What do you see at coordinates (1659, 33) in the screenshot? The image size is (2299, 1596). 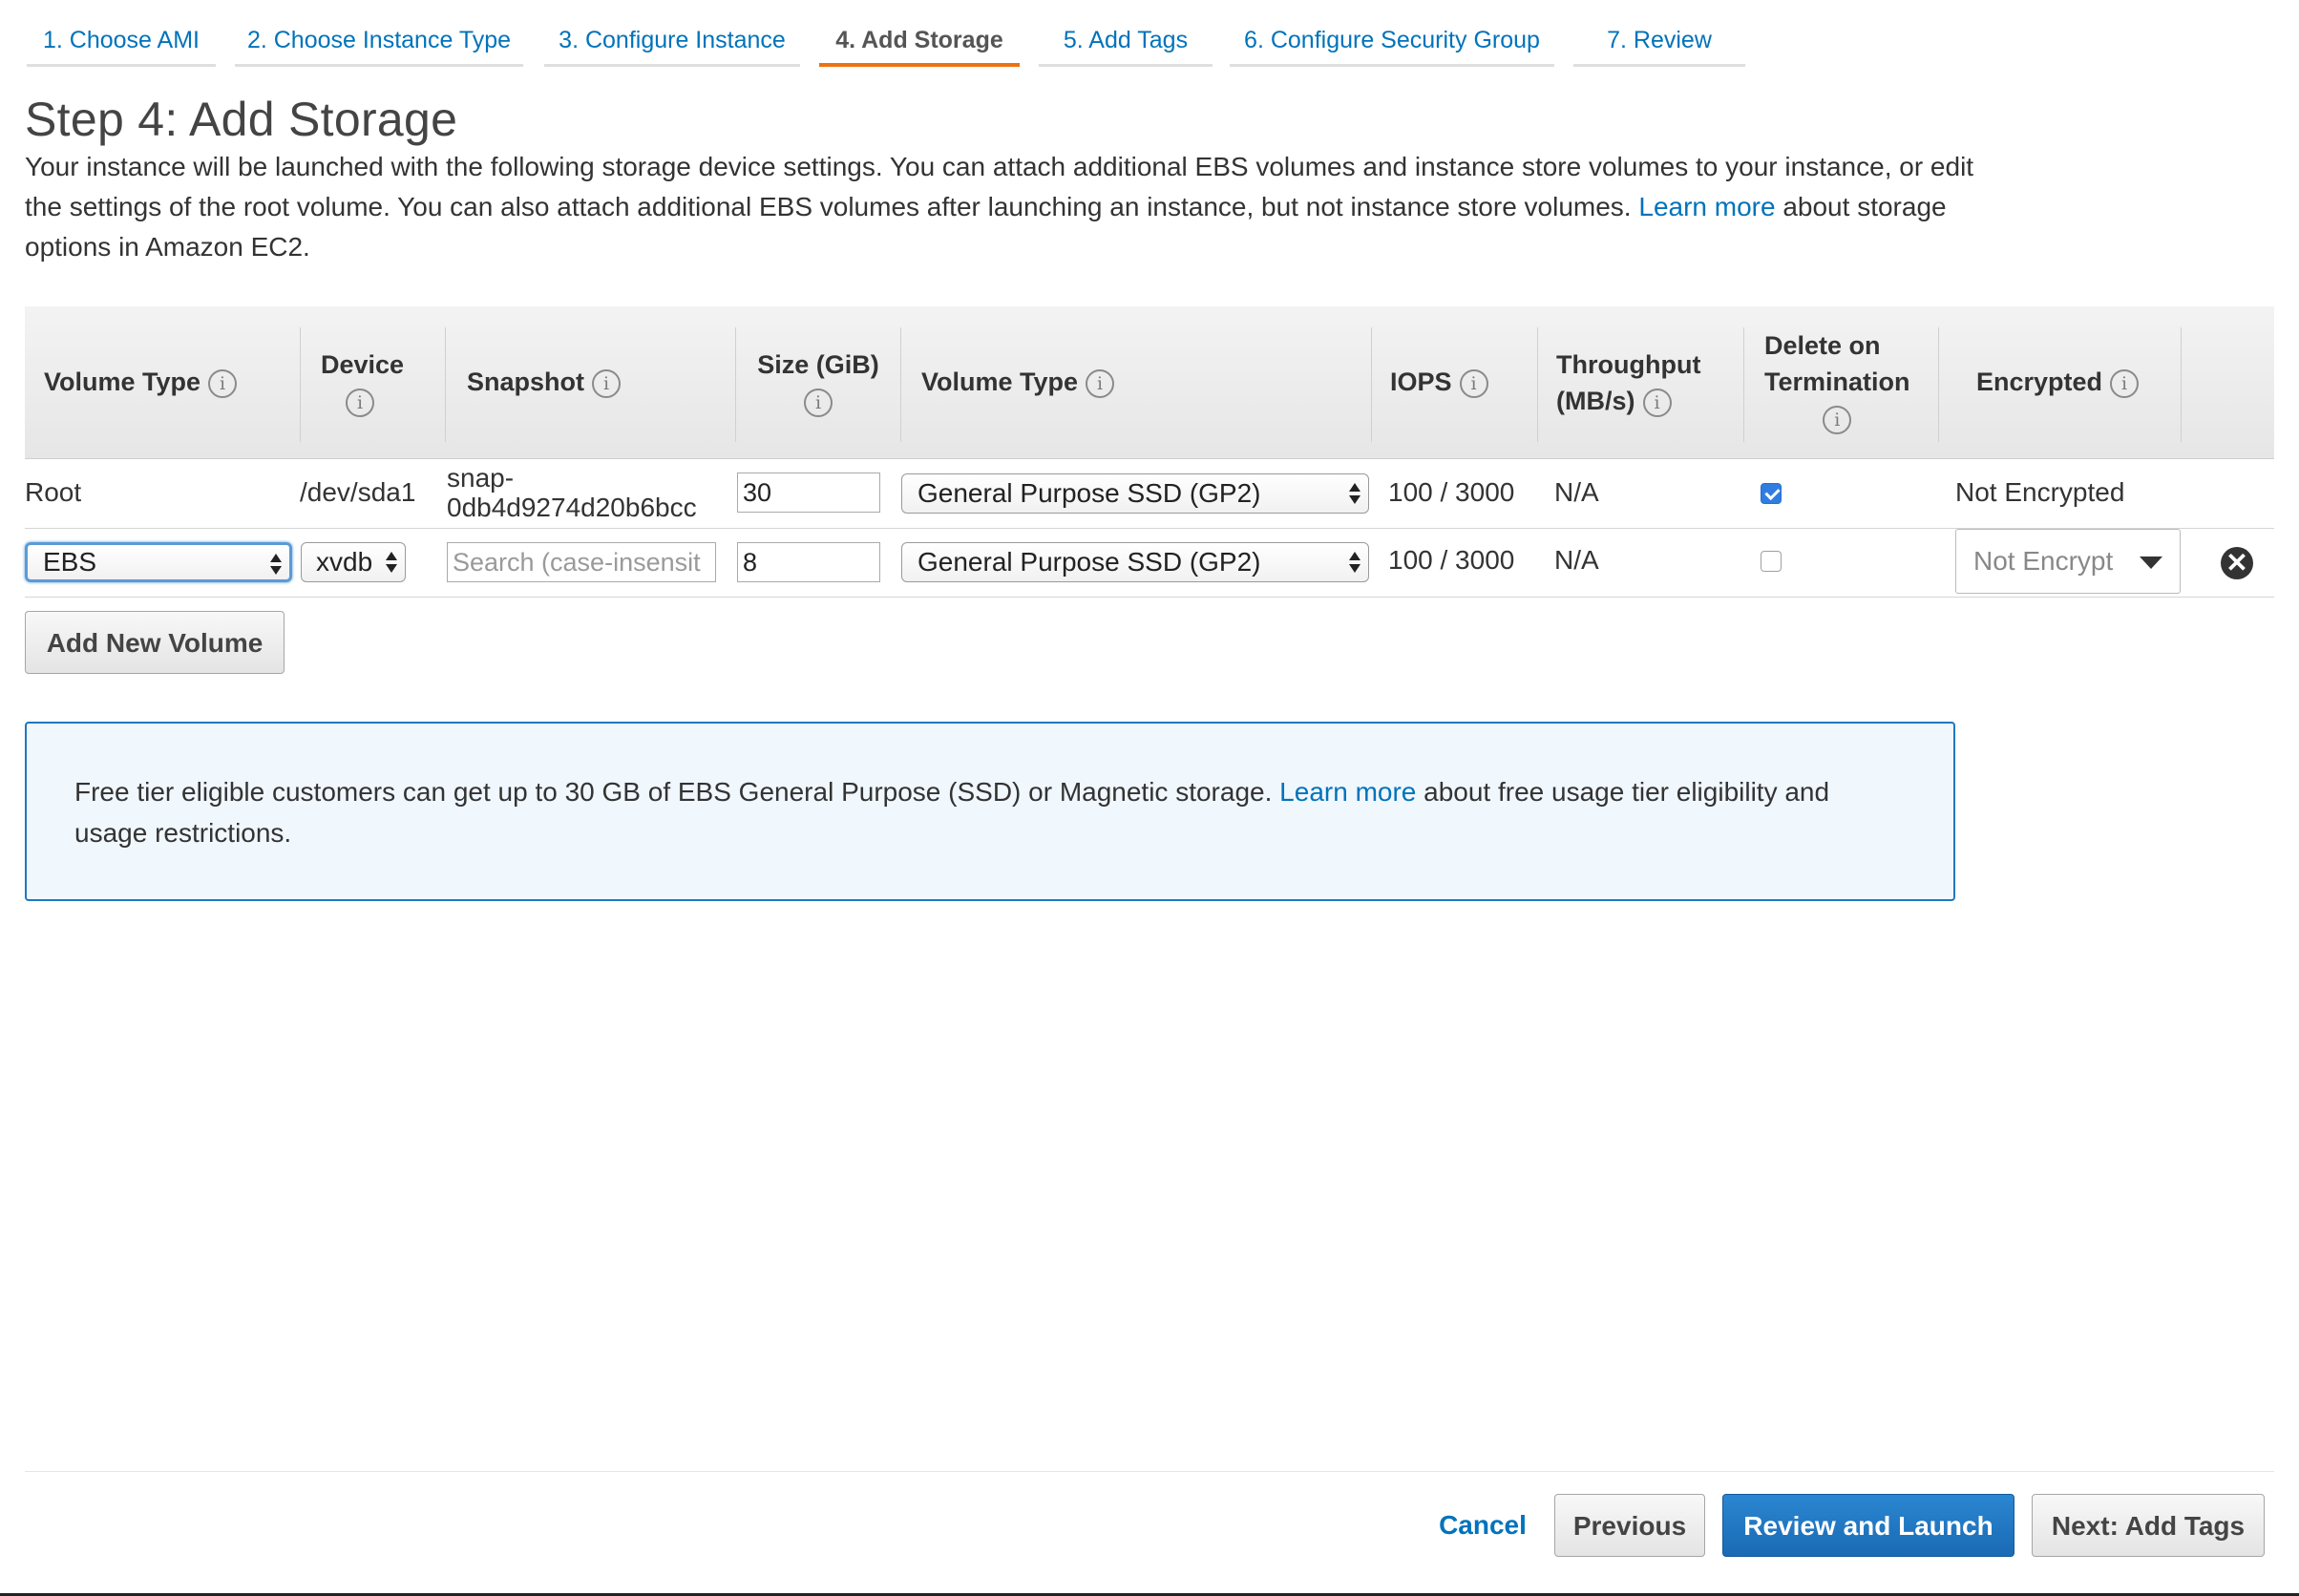 I see `tab-review: 7. Review` at bounding box center [1659, 33].